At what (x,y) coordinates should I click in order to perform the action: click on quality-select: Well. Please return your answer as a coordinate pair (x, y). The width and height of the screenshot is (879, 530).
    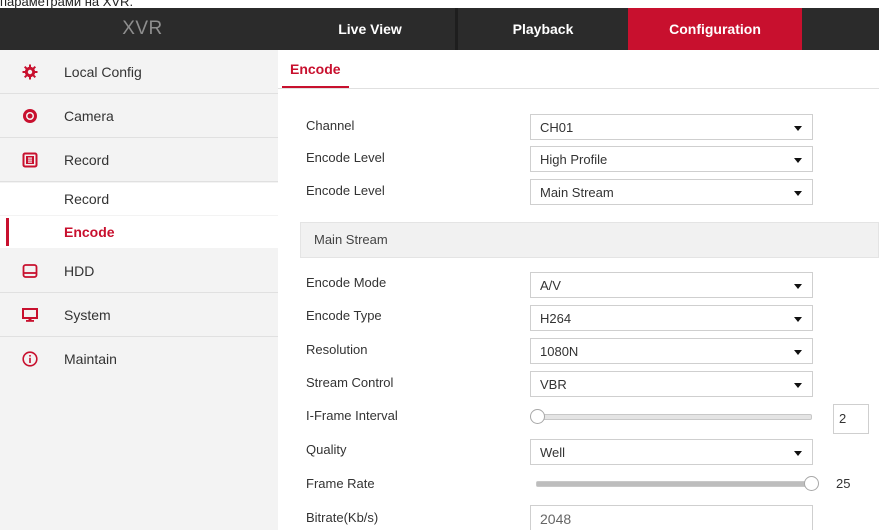
    Looking at the image, I should click on (671, 452).